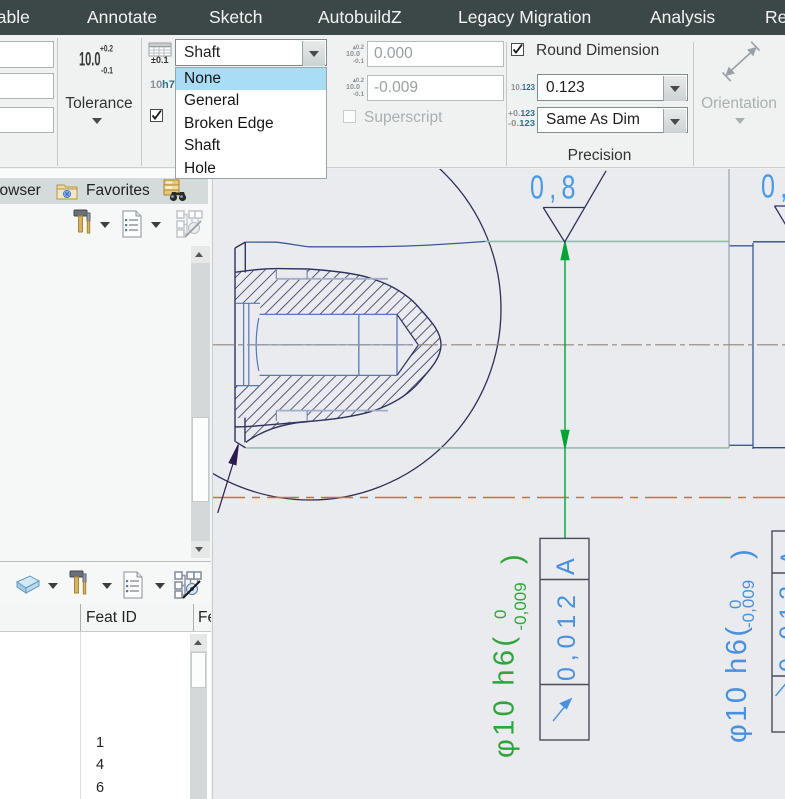 This screenshot has height=799, width=785. I want to click on svg-text: 0, so click(500, 614).